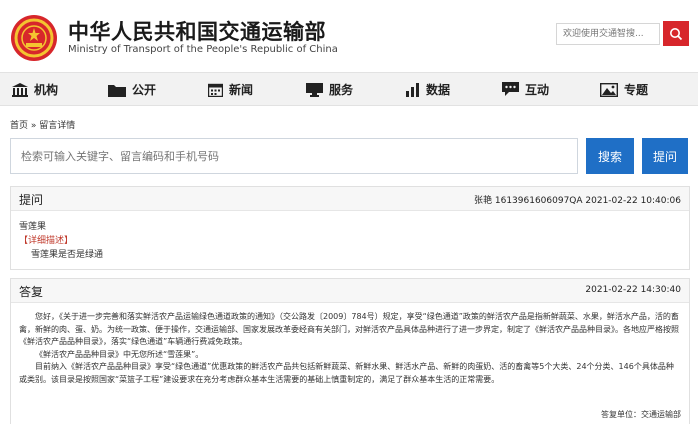 This screenshot has height=424, width=698. Describe the element at coordinates (610, 156) in the screenshot. I see `search-button: 搜索` at that location.